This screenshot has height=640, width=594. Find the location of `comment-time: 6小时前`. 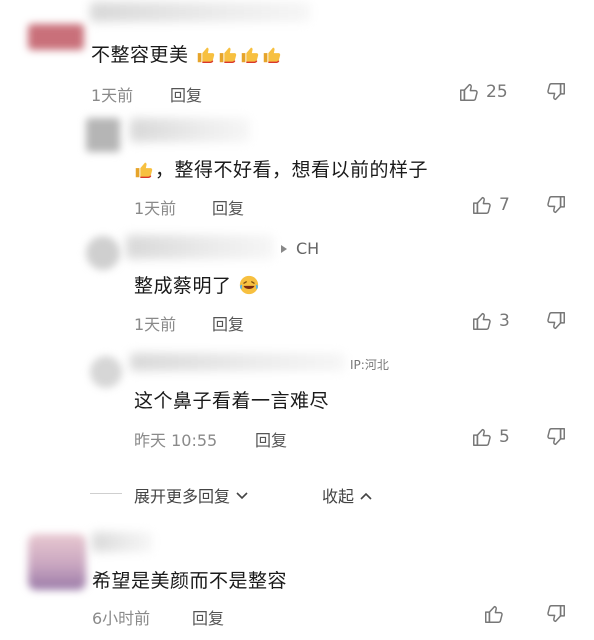

comment-time: 6小时前 is located at coordinates (121, 618).